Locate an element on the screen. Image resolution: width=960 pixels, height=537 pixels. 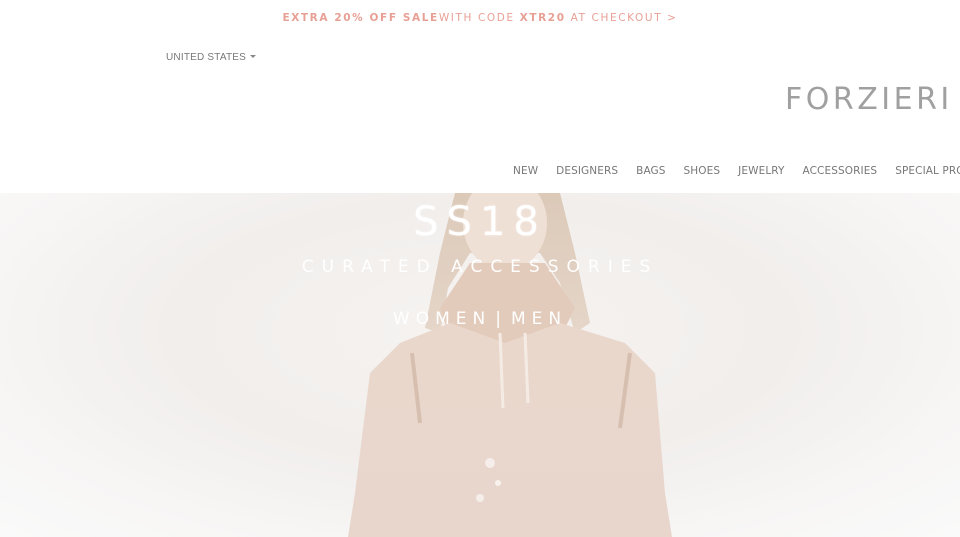
hero-subtitle: CURATED ACCESSORIES is located at coordinates (480, 267).